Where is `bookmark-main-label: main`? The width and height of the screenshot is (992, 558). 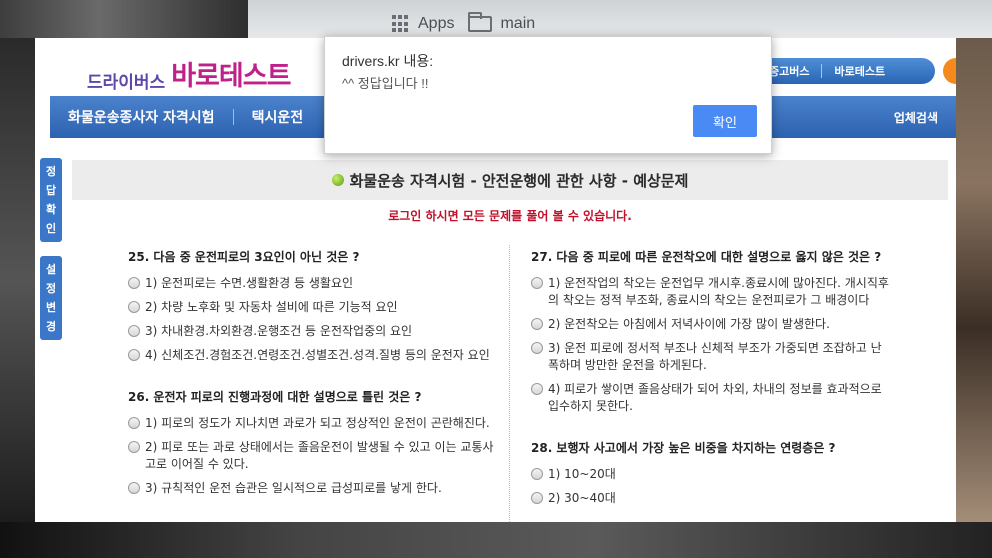
bookmark-main-label: main is located at coordinates (518, 23).